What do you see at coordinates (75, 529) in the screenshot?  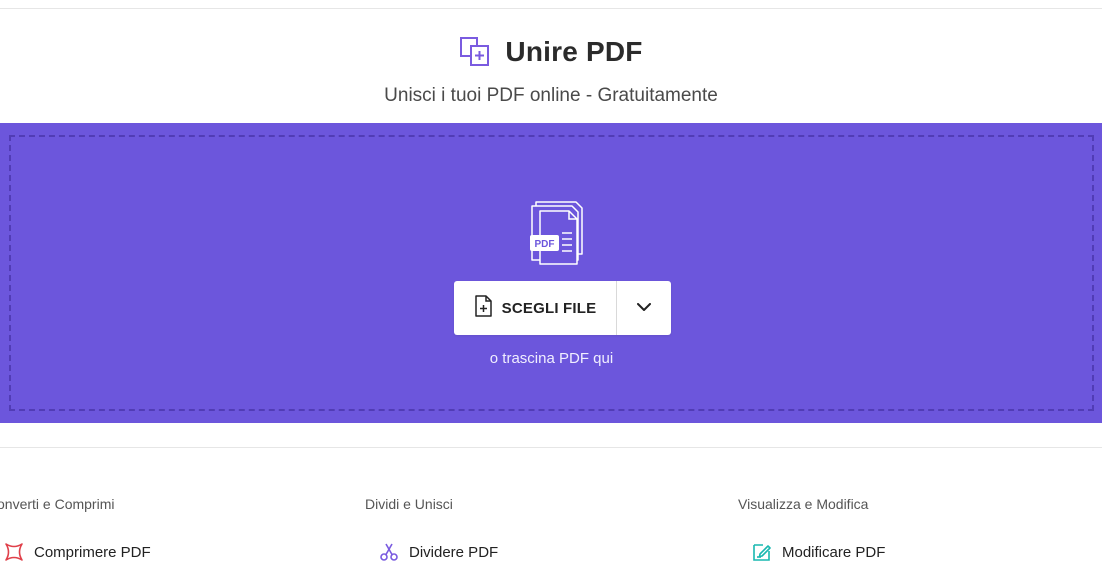 I see `tool-column-convert: onverti e Comprimi Comprimere PDF` at bounding box center [75, 529].